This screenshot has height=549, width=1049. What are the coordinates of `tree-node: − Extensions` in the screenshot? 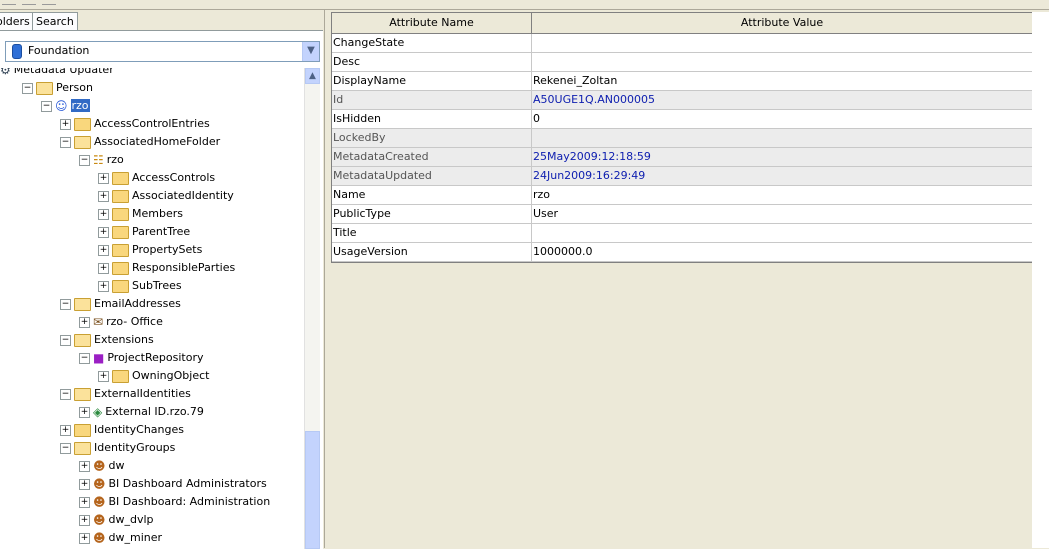 It's located at (107, 340).